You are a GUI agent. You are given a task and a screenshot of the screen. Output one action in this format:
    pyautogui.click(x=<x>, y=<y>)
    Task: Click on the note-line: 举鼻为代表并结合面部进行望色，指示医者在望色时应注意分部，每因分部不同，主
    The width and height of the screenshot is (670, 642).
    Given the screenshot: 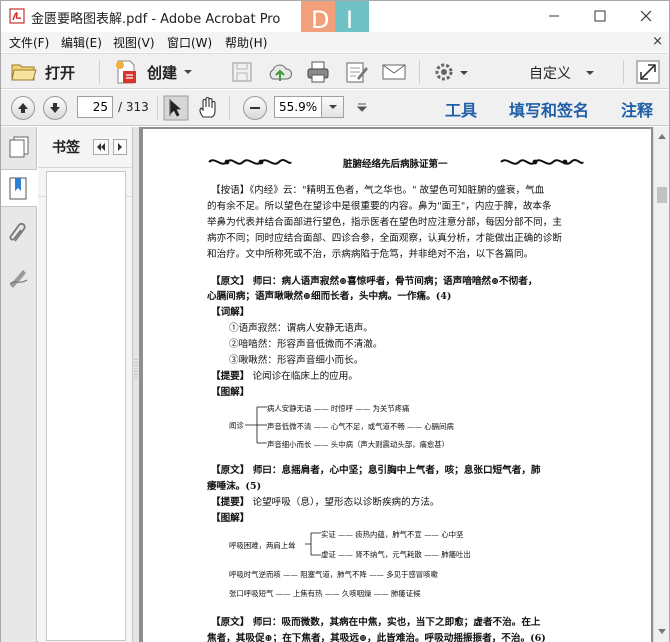 What is the action you would take?
    pyautogui.click(x=384, y=222)
    